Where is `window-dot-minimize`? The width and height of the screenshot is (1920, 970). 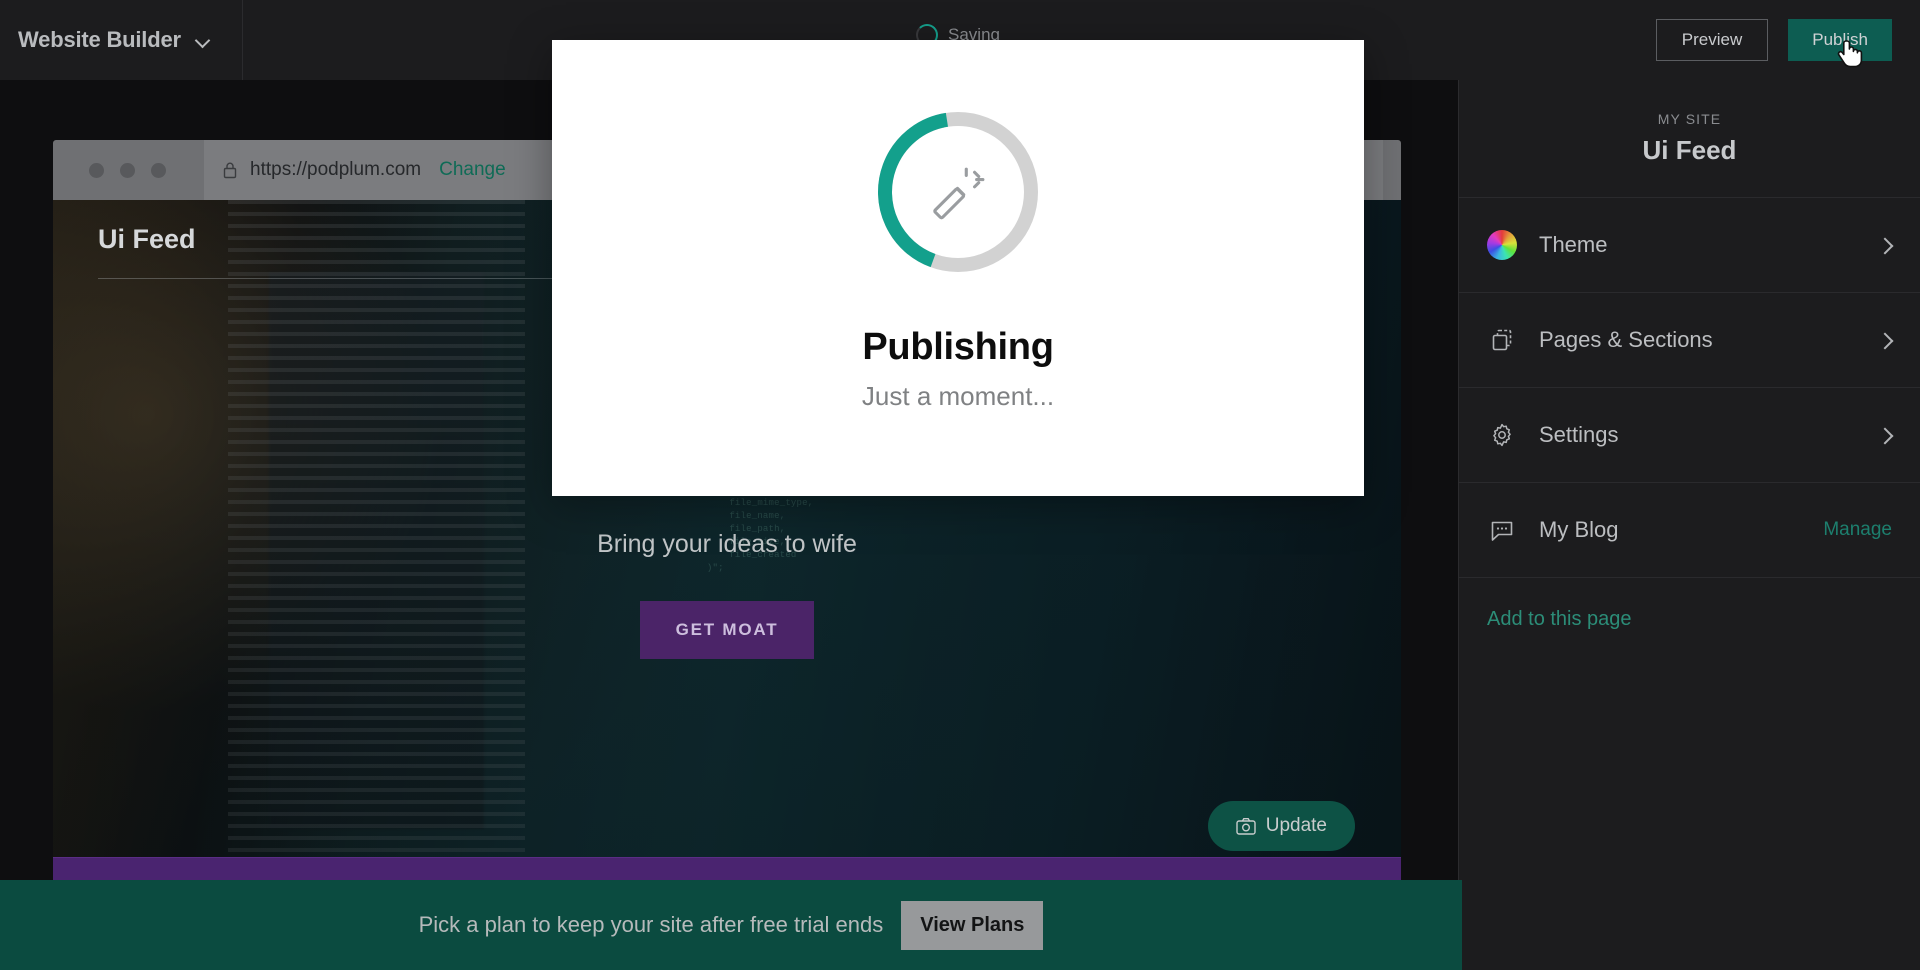
window-dot-minimize is located at coordinates (127, 170).